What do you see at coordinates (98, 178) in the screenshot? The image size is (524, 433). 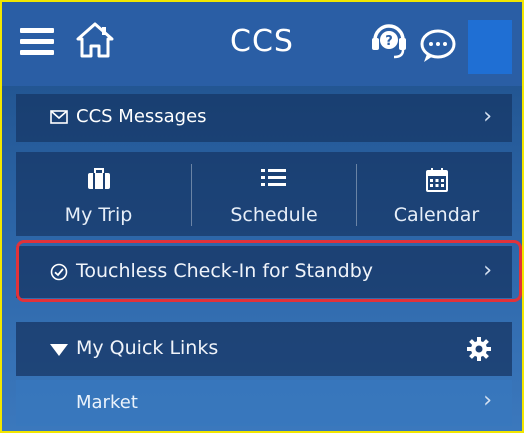 I see `briefcase-icon` at bounding box center [98, 178].